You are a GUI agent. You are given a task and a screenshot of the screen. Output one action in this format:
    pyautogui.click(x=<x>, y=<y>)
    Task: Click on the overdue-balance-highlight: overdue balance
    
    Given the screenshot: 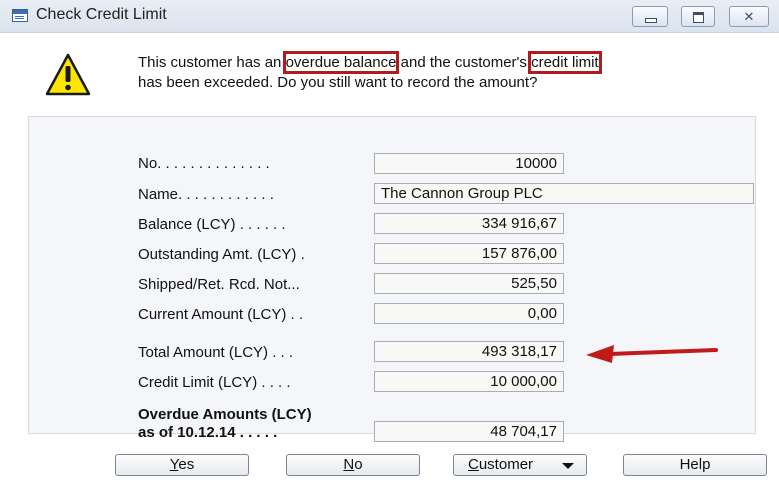 What is the action you would take?
    pyautogui.click(x=341, y=62)
    